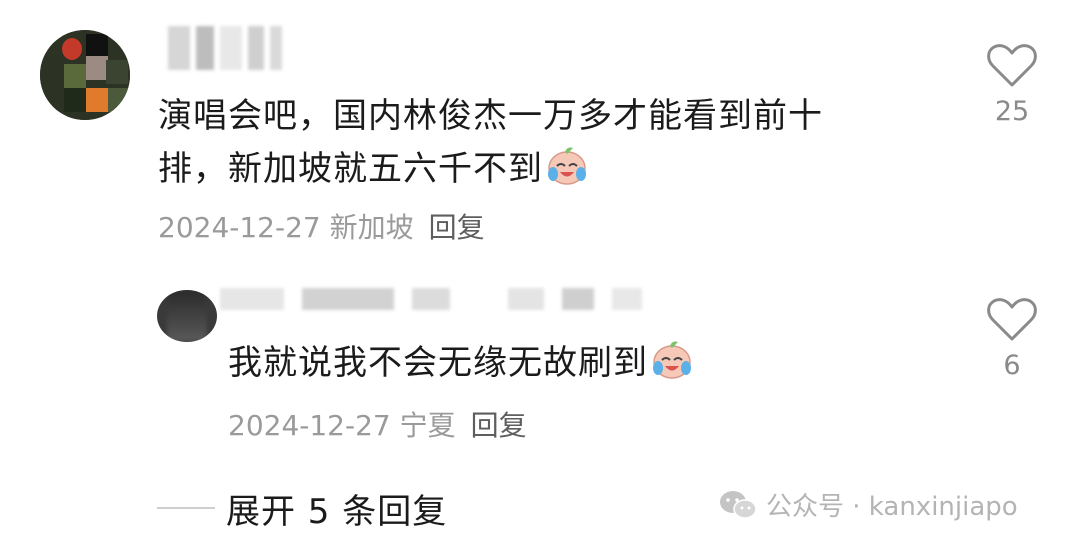 Image resolution: width=1080 pixels, height=546 pixels. I want to click on comment-text: 演唱会吧，国内林俊杰一万多才能看到前十 排，新加坡就五六千不到, so click(490, 143).